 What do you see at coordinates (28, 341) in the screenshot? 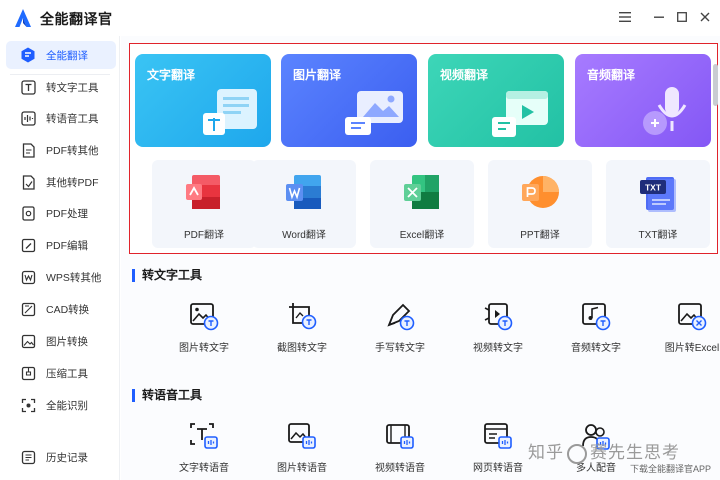
I see `image-convert-icon` at bounding box center [28, 341].